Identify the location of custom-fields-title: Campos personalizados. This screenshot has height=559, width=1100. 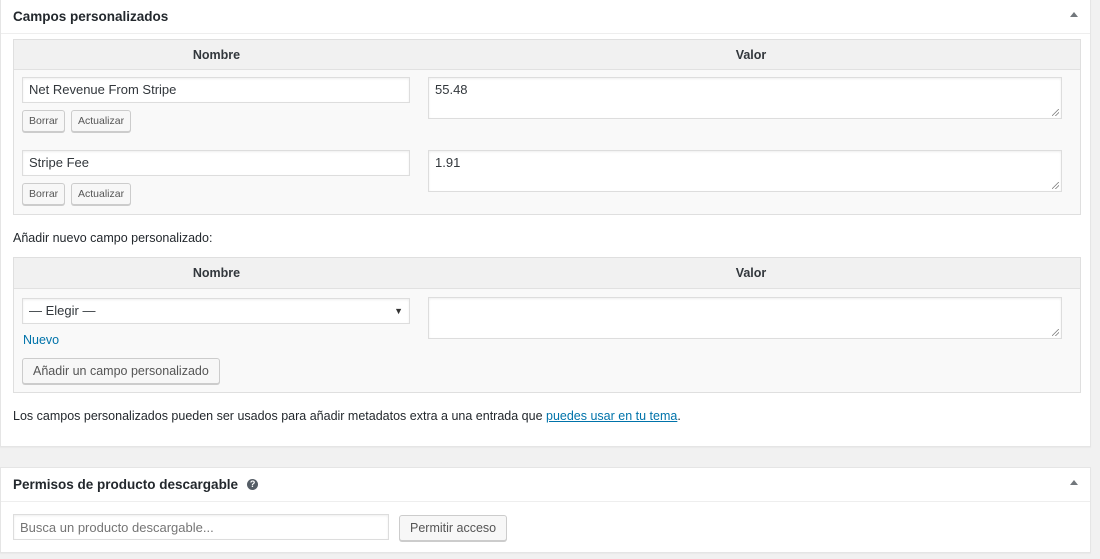
(91, 16).